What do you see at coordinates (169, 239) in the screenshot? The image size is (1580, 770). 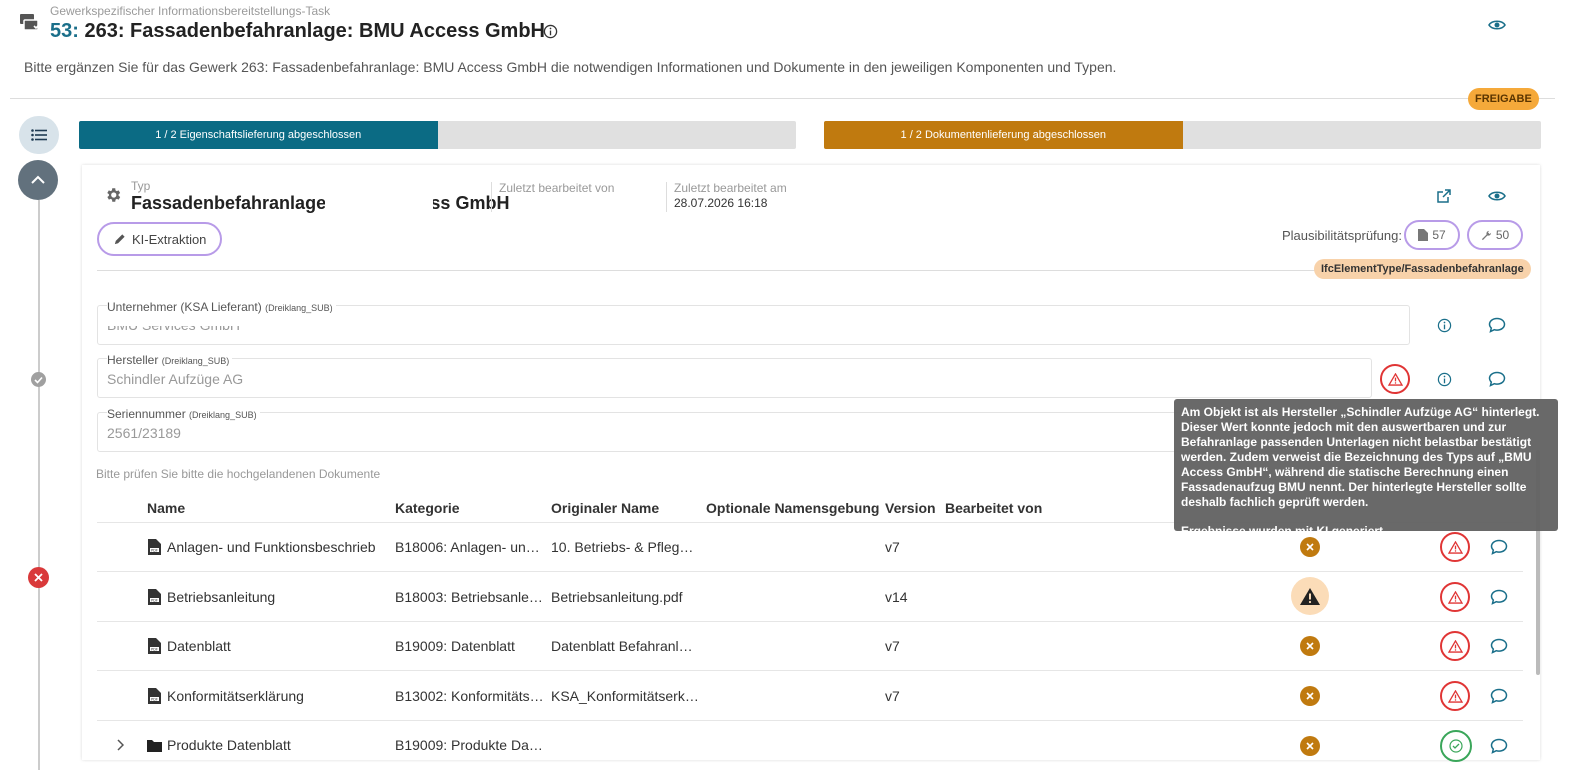 I see `ki-extraction-label: KI-Extraktion` at bounding box center [169, 239].